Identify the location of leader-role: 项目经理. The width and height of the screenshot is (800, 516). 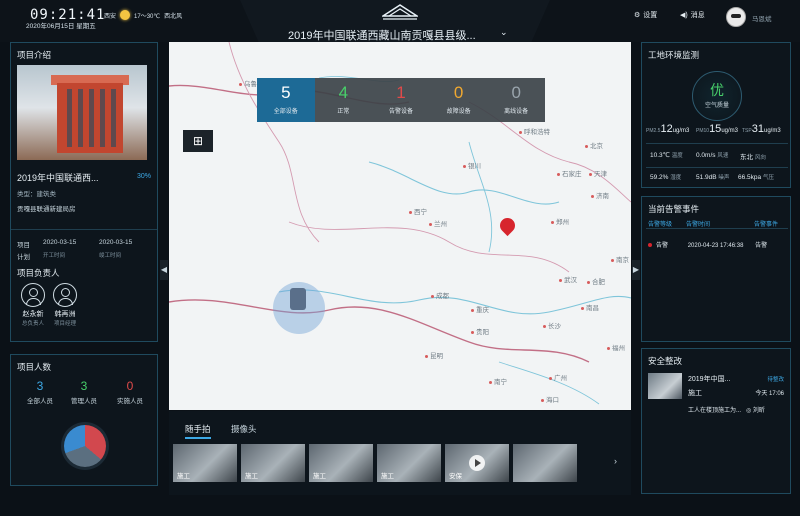
(64, 324).